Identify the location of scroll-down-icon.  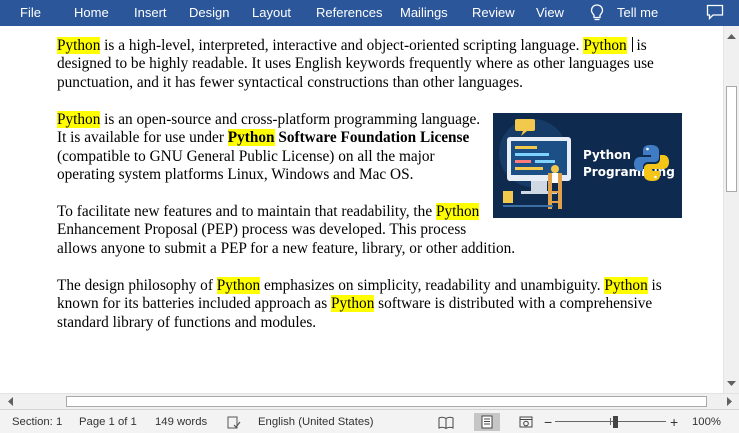
(731, 383).